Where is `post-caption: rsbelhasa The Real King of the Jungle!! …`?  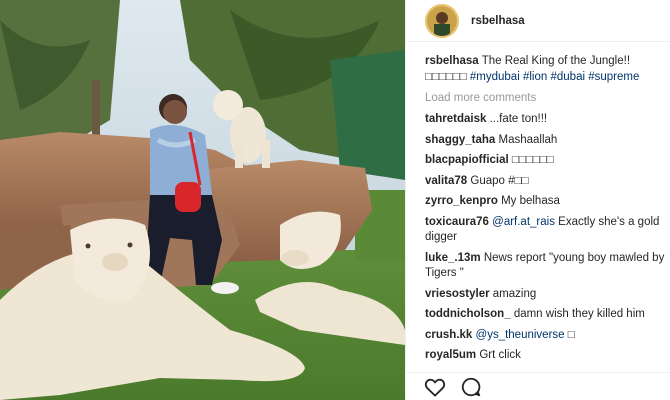 post-caption: rsbelhasa The Real King of the Jungle!! … is located at coordinates (545, 69).